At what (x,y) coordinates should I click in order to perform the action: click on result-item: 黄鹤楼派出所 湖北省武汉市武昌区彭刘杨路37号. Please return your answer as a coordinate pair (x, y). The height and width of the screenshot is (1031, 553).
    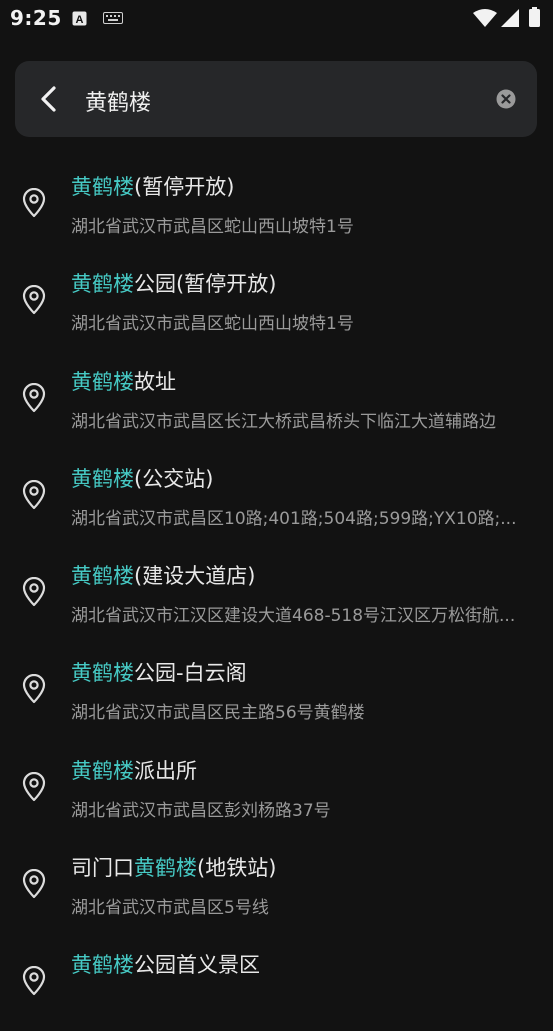
    Looking at the image, I should click on (276, 787).